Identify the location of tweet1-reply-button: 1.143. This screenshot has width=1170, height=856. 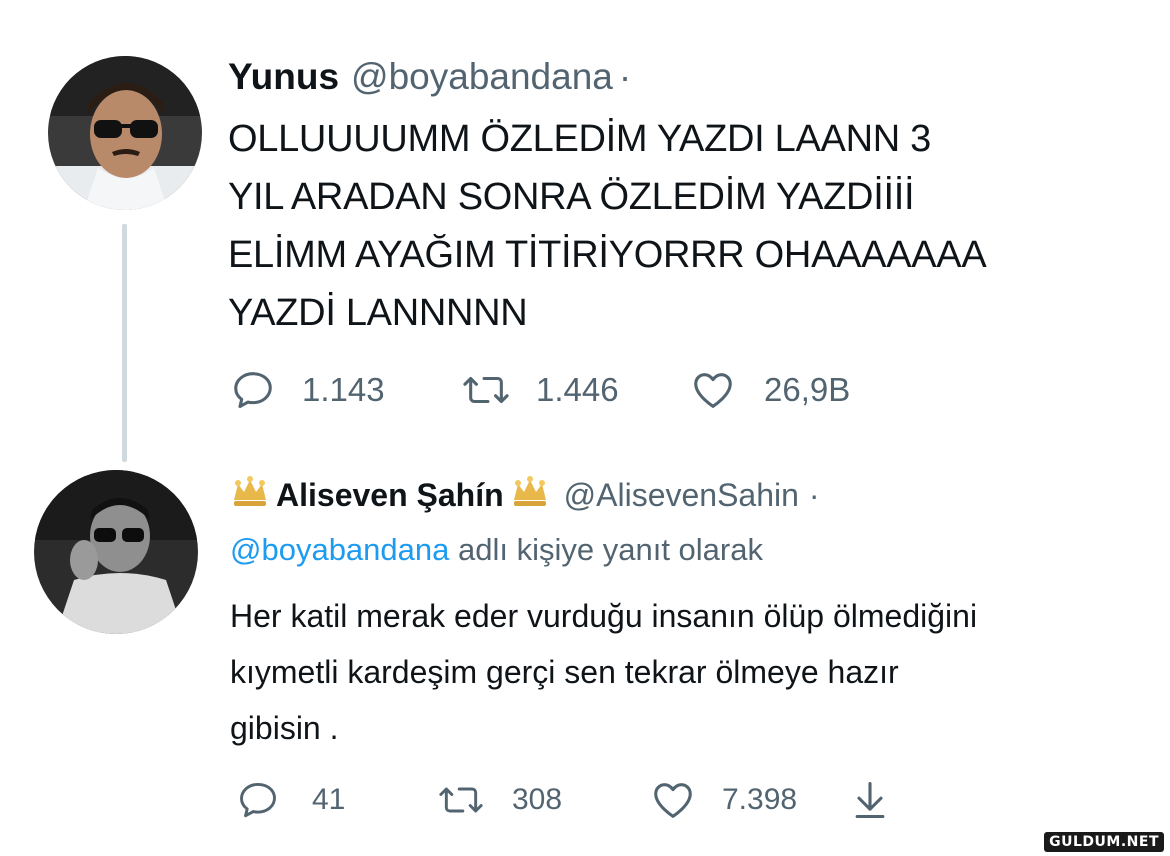
(345, 390).